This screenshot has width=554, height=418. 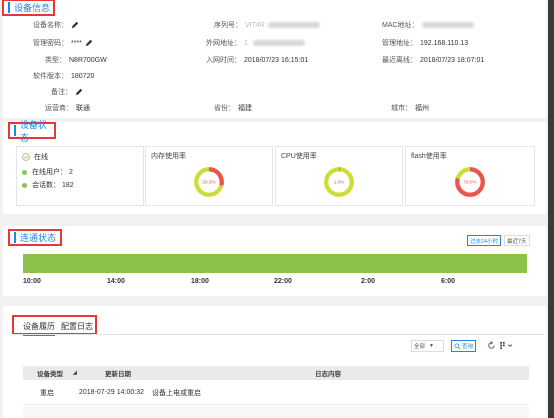 I want to click on donut-percent-label: 79.0%, so click(x=469, y=182).